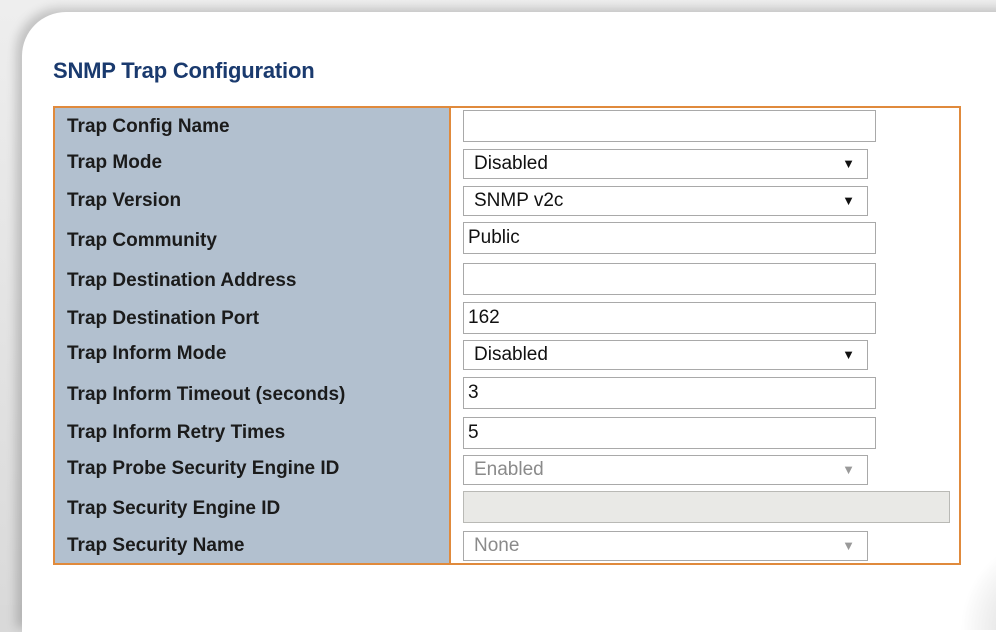 Image resolution: width=996 pixels, height=632 pixels. Describe the element at coordinates (497, 545) in the screenshot. I see `trap-security-name-value: None` at that location.